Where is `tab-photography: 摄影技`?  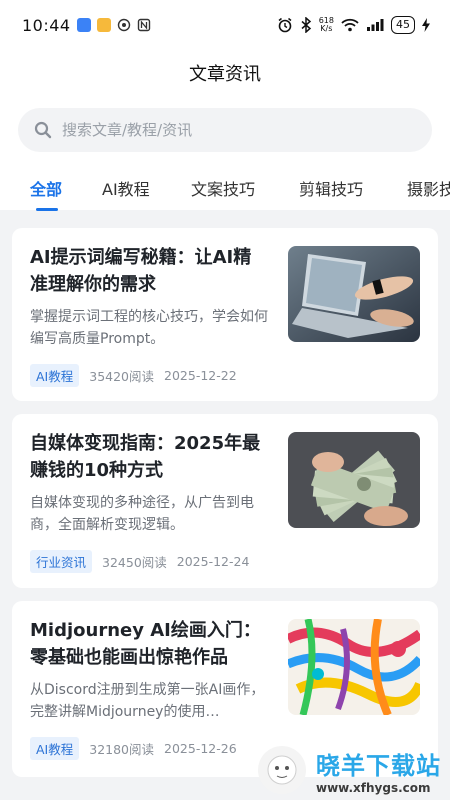 tab-photography: 摄影技 is located at coordinates (428, 188).